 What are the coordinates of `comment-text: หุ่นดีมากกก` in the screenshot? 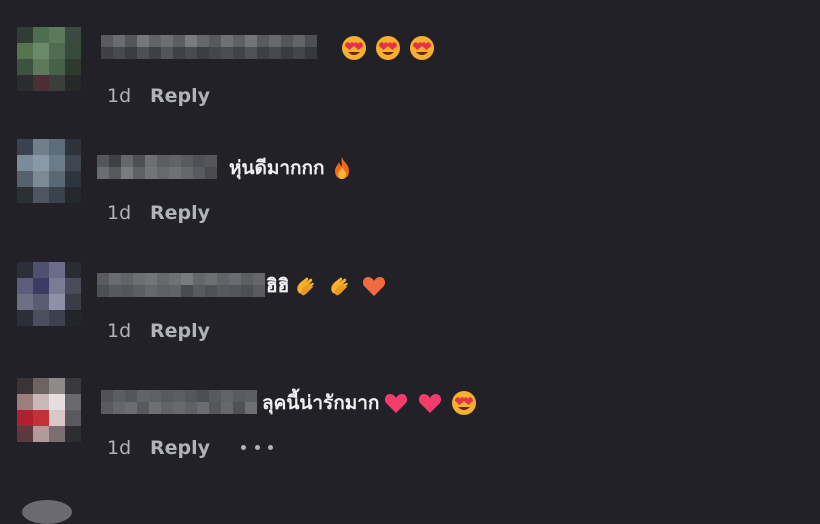 It's located at (277, 168).